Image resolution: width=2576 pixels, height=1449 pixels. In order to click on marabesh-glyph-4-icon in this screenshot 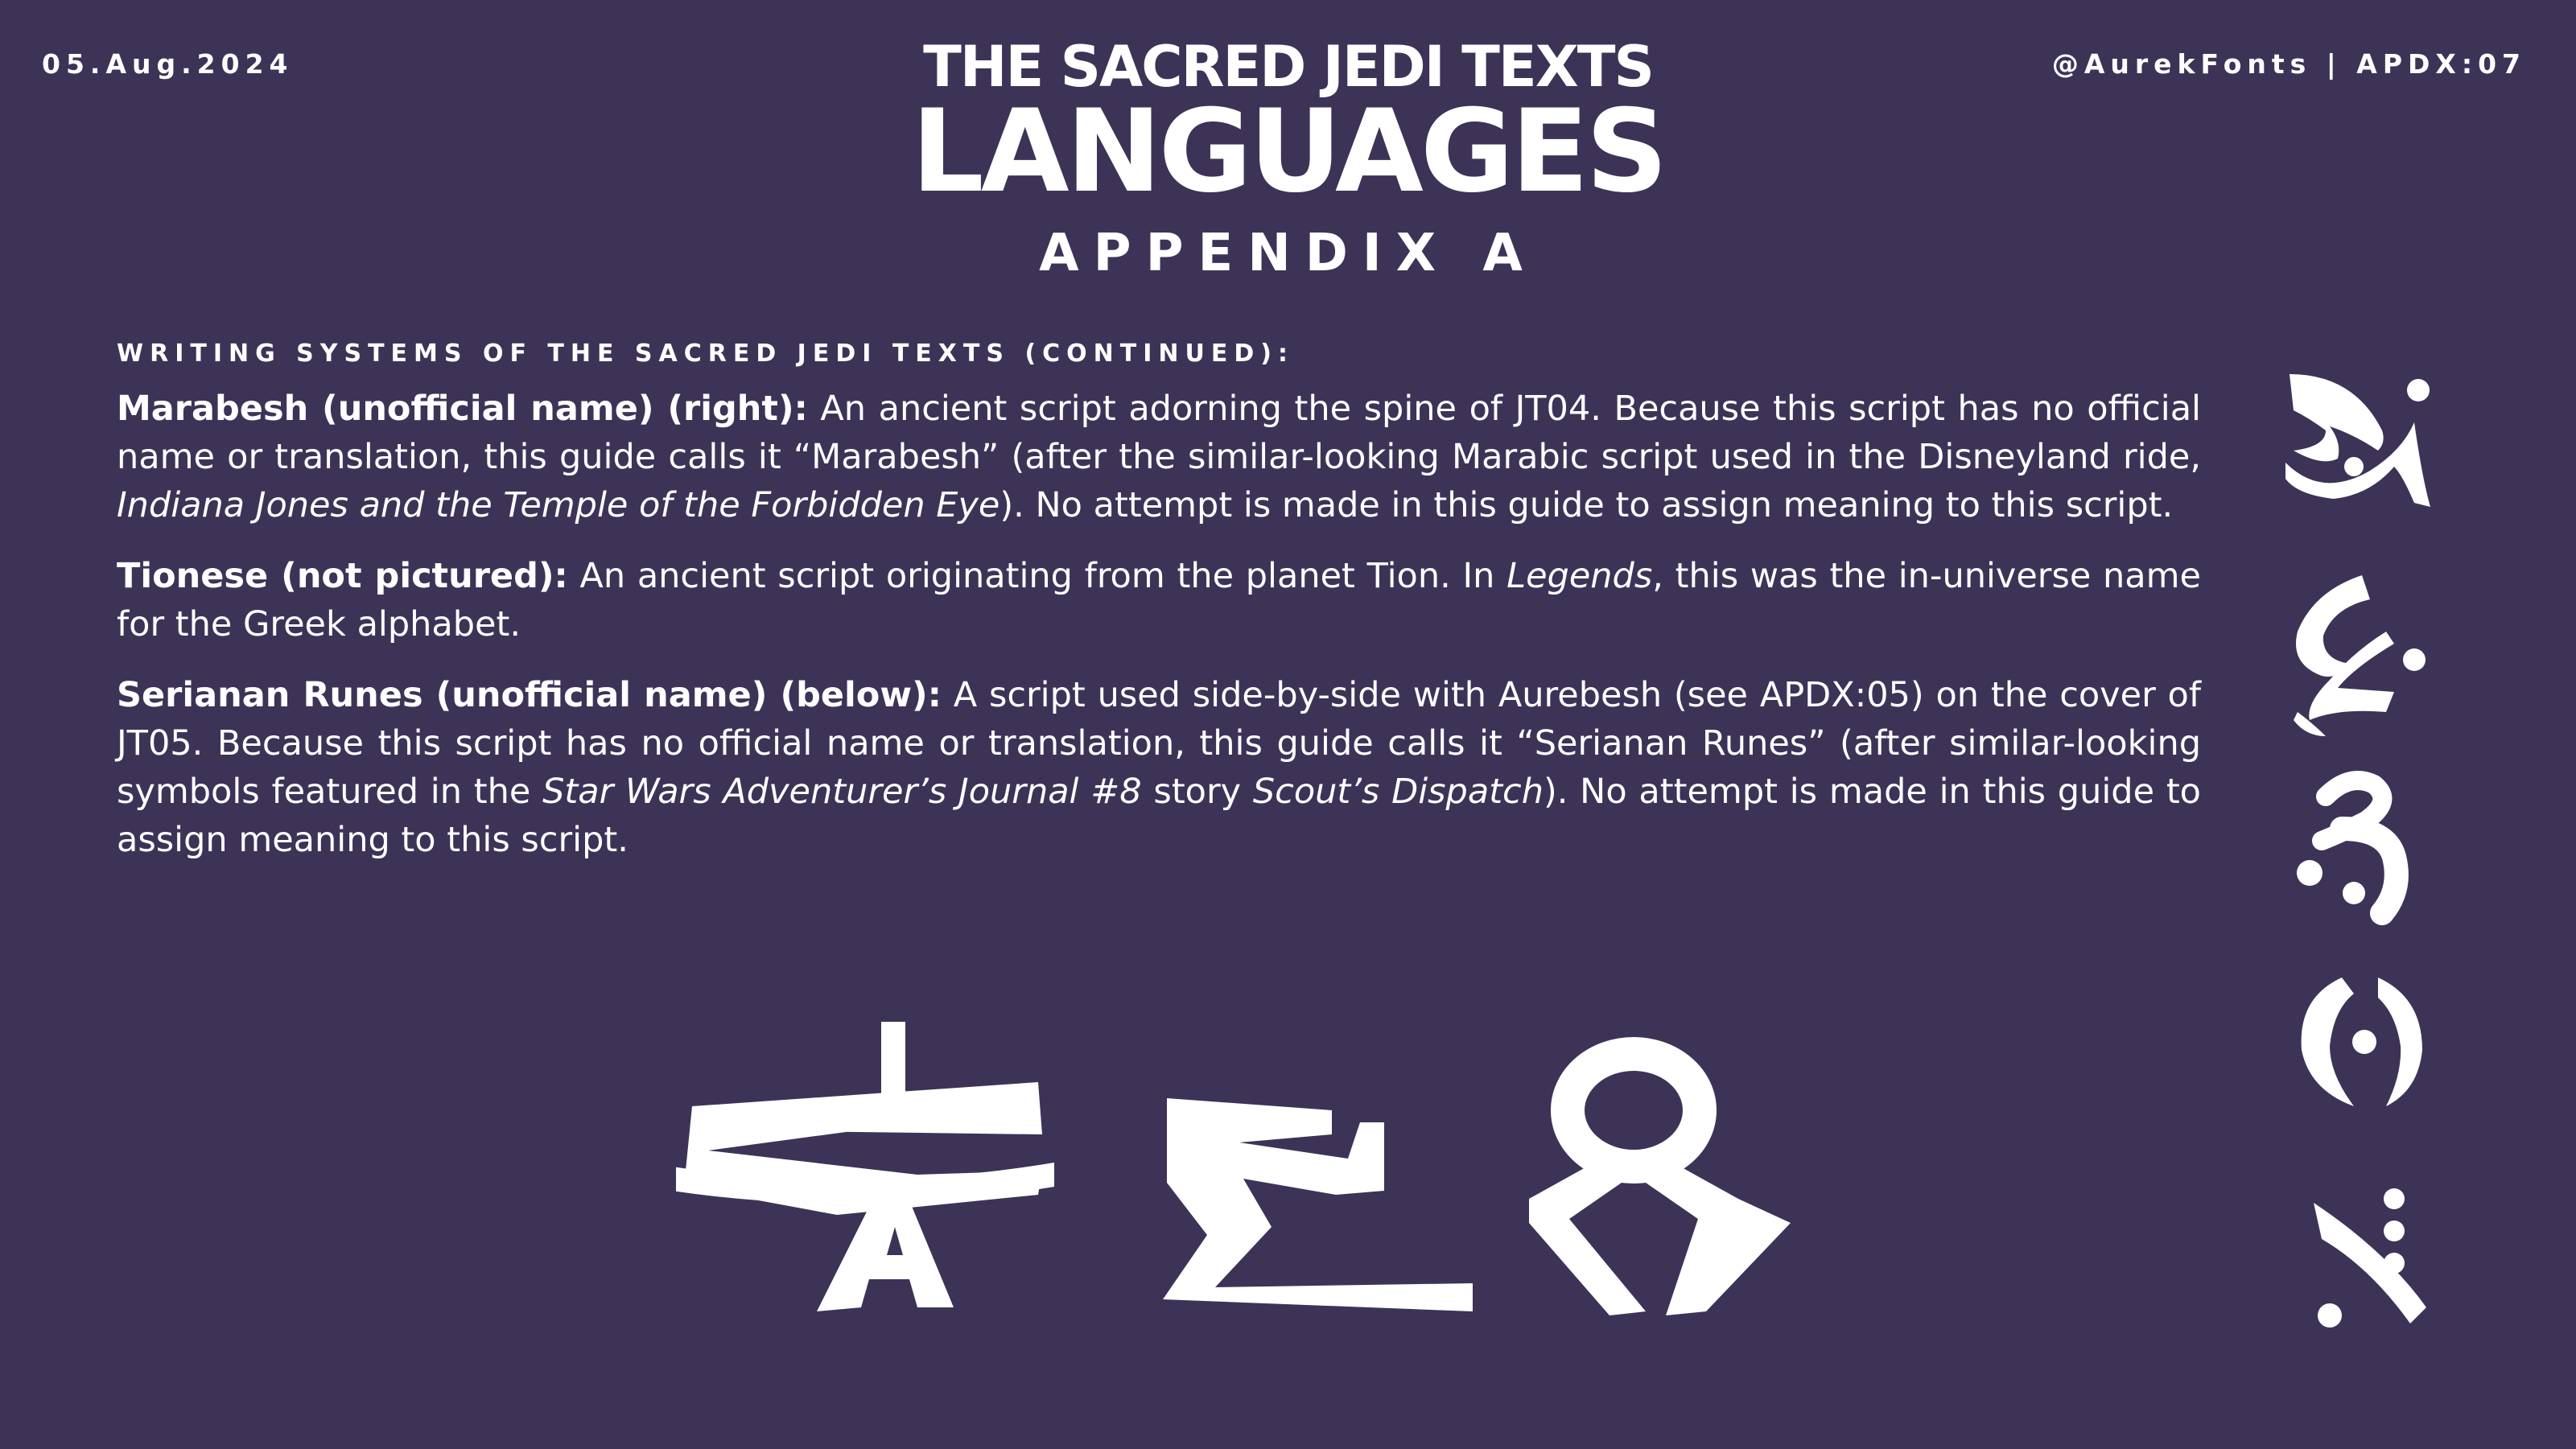, I will do `click(2361, 1042)`.